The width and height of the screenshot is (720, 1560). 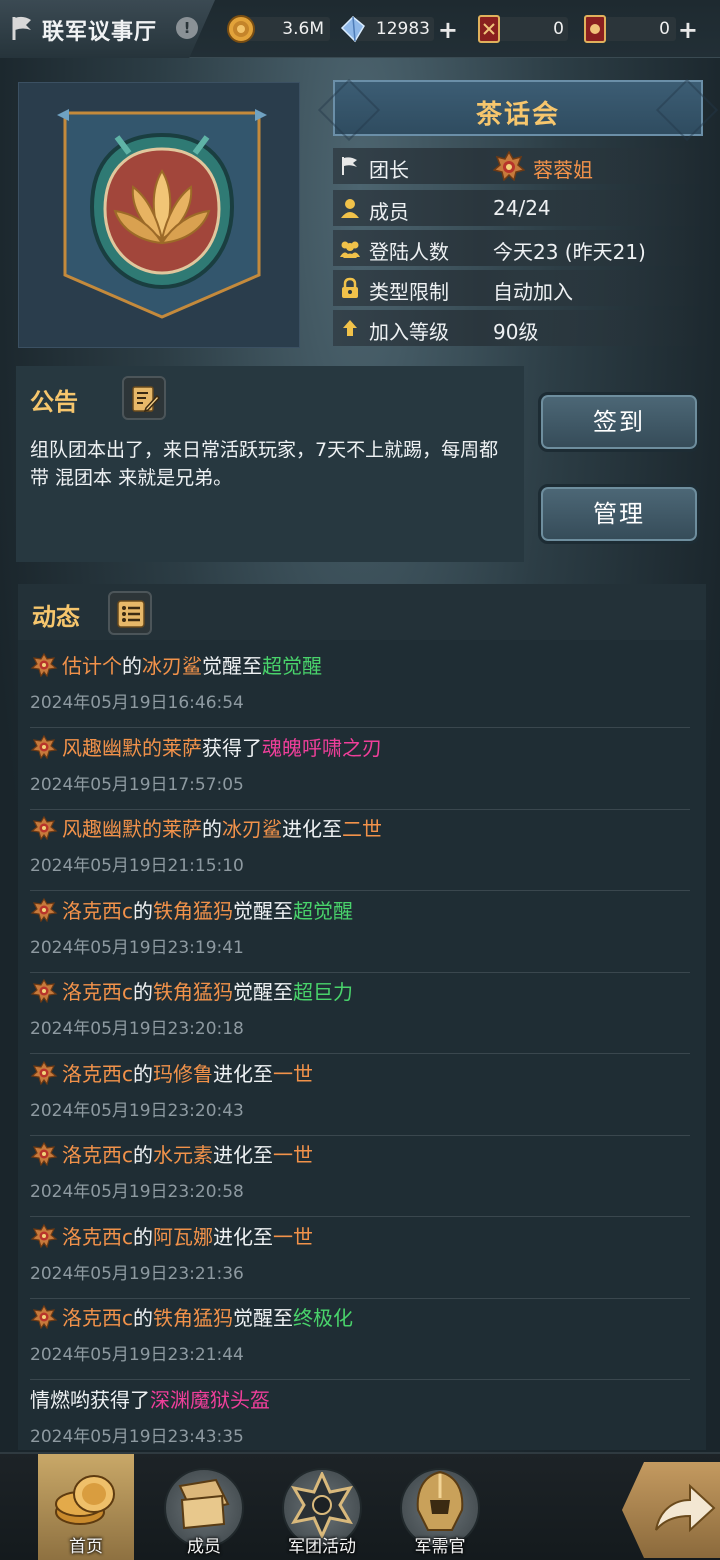 I want to click on activity-segment: 进化至, so click(x=243, y=1155).